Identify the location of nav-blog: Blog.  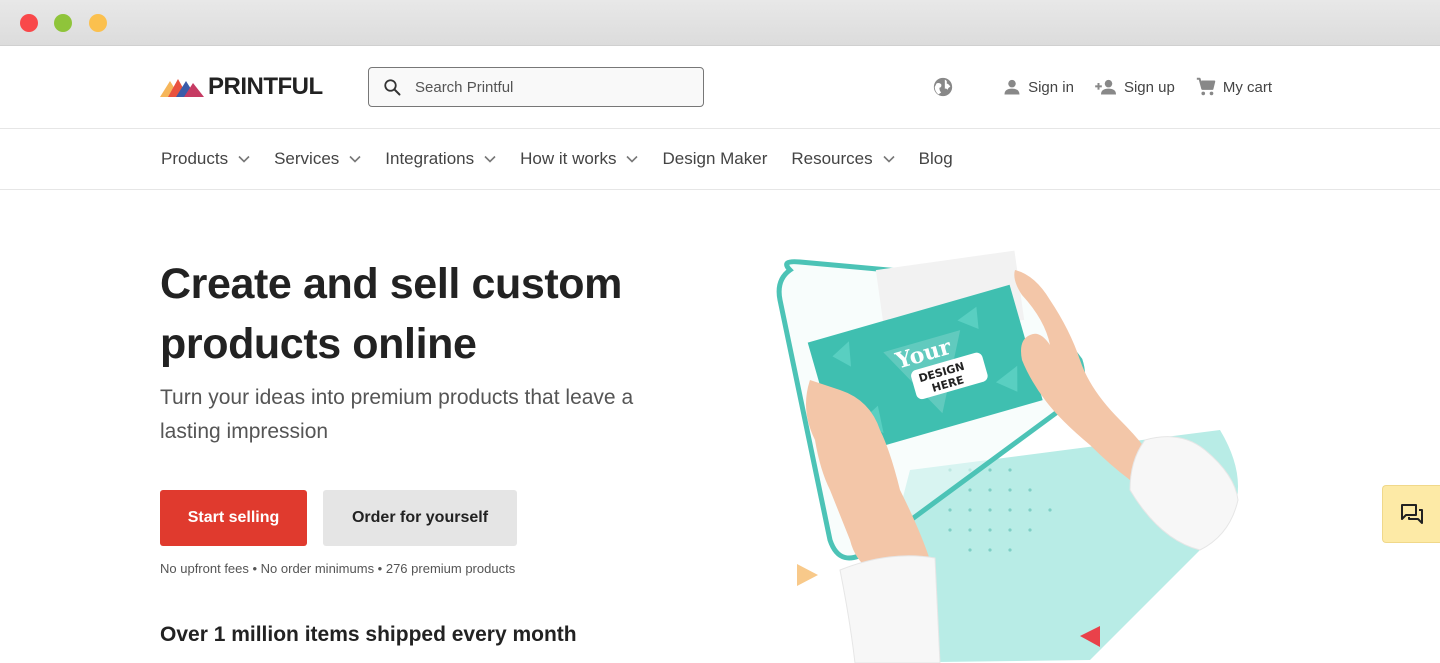
(936, 159).